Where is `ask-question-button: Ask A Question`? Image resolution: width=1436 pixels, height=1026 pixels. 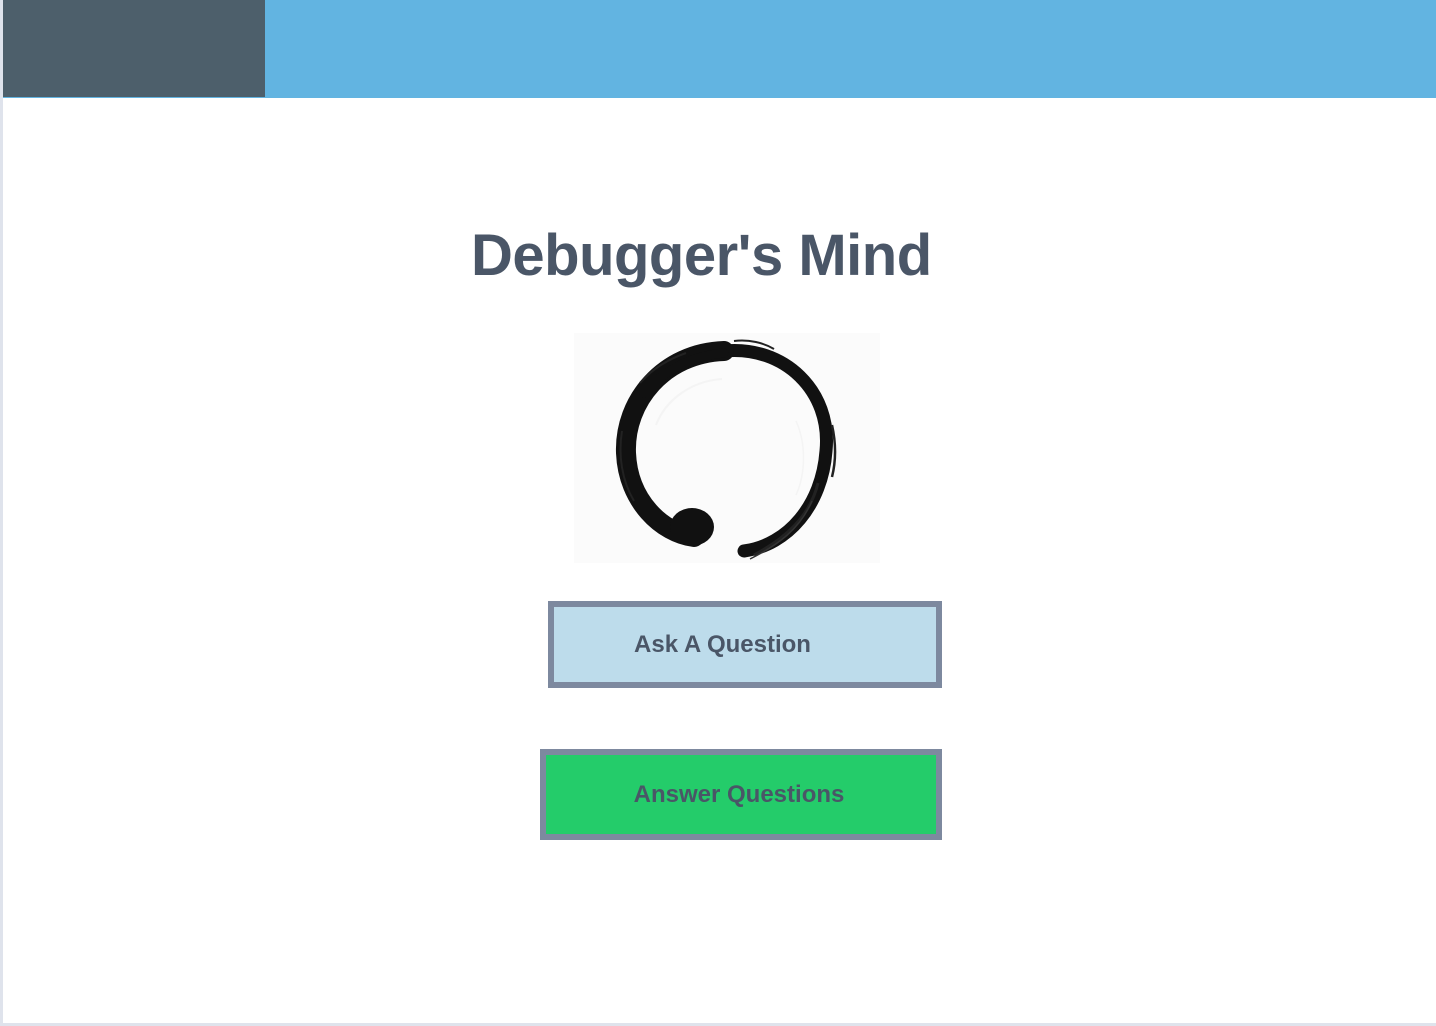 ask-question-button: Ask A Question is located at coordinates (745, 644).